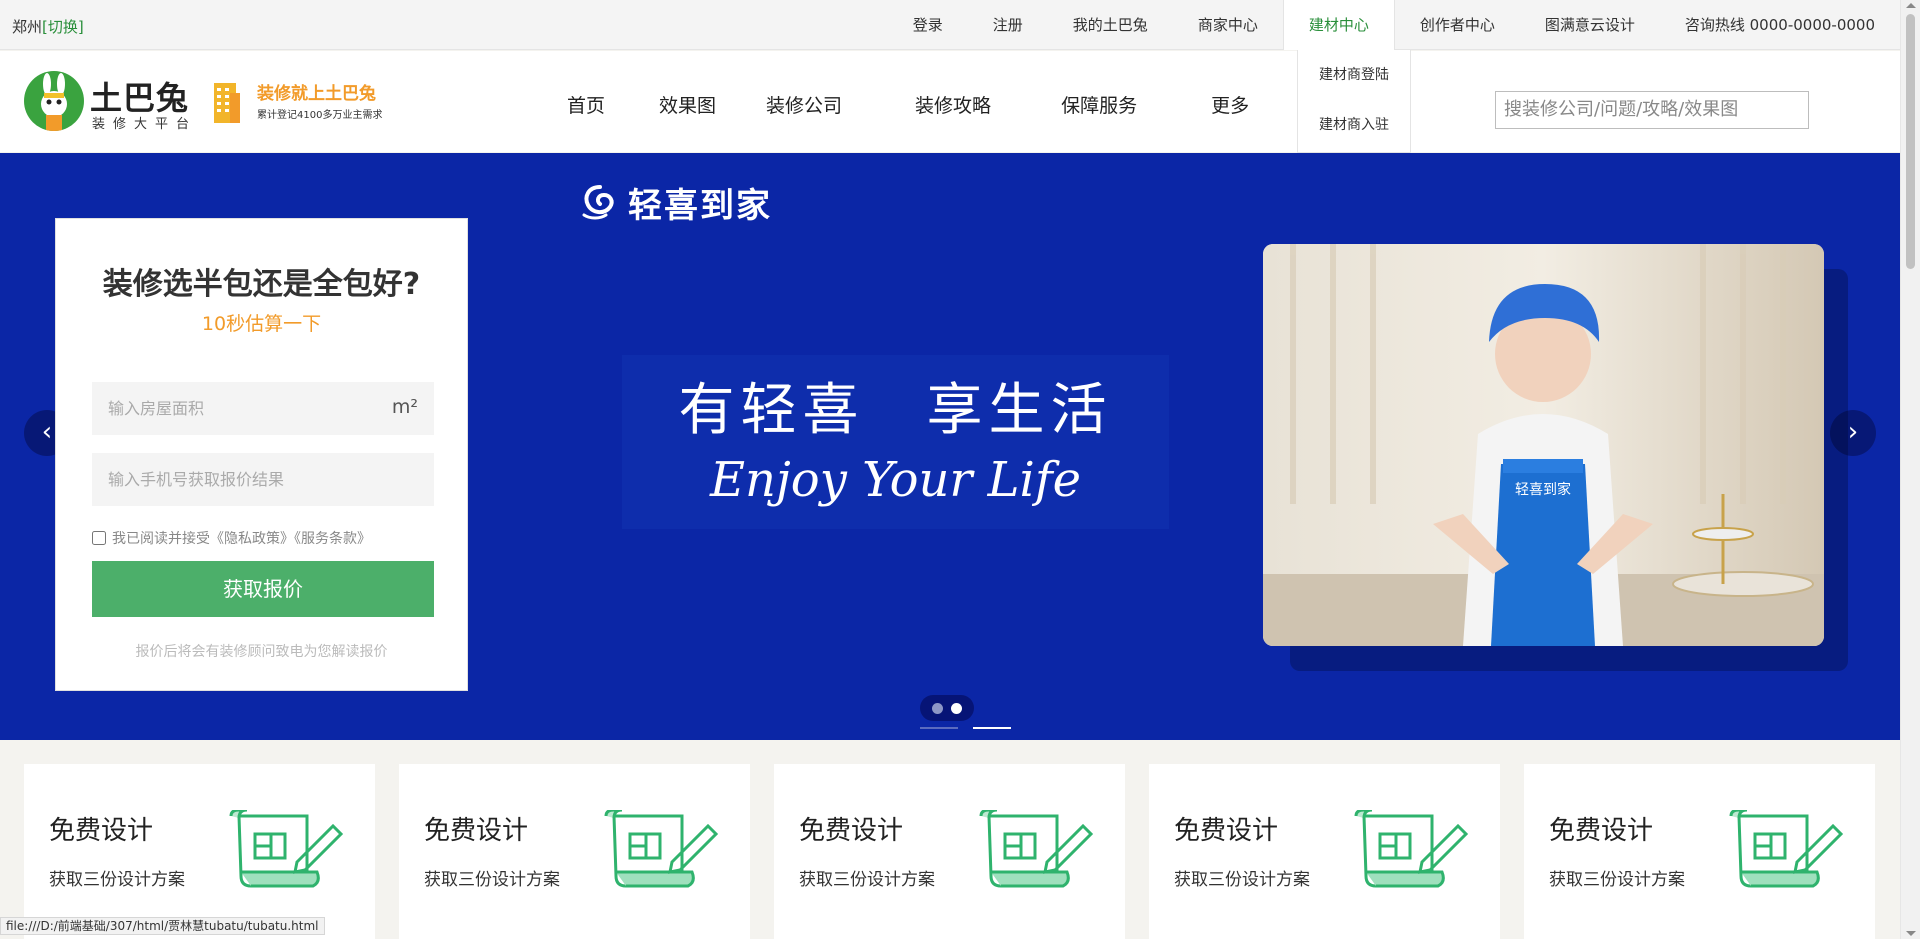 The width and height of the screenshot is (1920, 939). What do you see at coordinates (261, 652) in the screenshot?
I see `quote-note: 报价后将会有装修顾问致电为您解读报价` at bounding box center [261, 652].